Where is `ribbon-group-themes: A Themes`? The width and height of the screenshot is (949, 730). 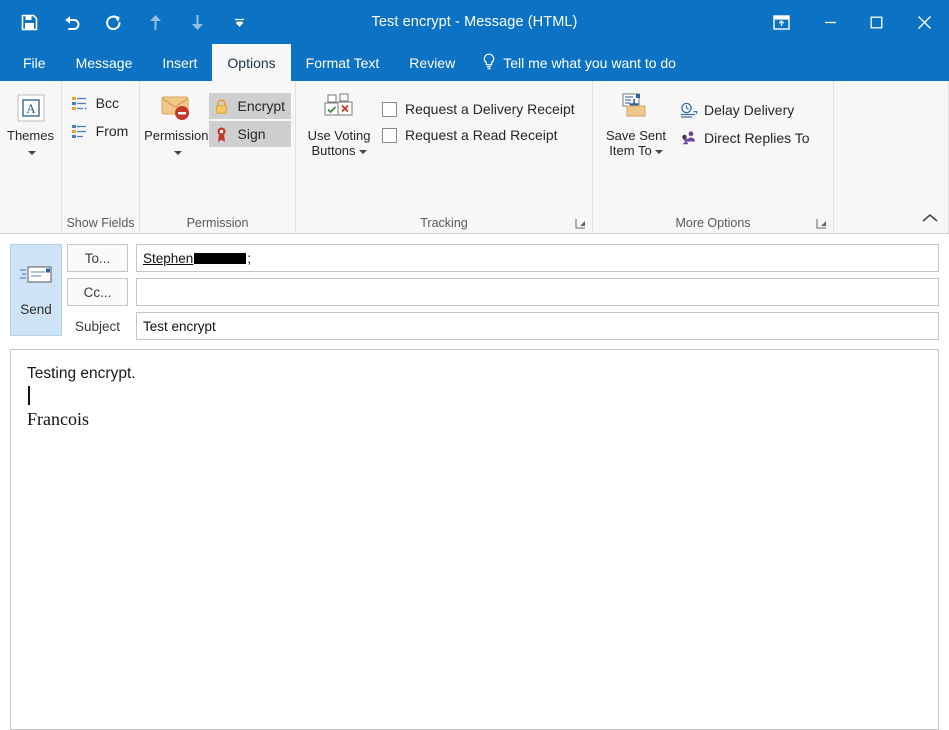 ribbon-group-themes: A Themes is located at coordinates (31, 157).